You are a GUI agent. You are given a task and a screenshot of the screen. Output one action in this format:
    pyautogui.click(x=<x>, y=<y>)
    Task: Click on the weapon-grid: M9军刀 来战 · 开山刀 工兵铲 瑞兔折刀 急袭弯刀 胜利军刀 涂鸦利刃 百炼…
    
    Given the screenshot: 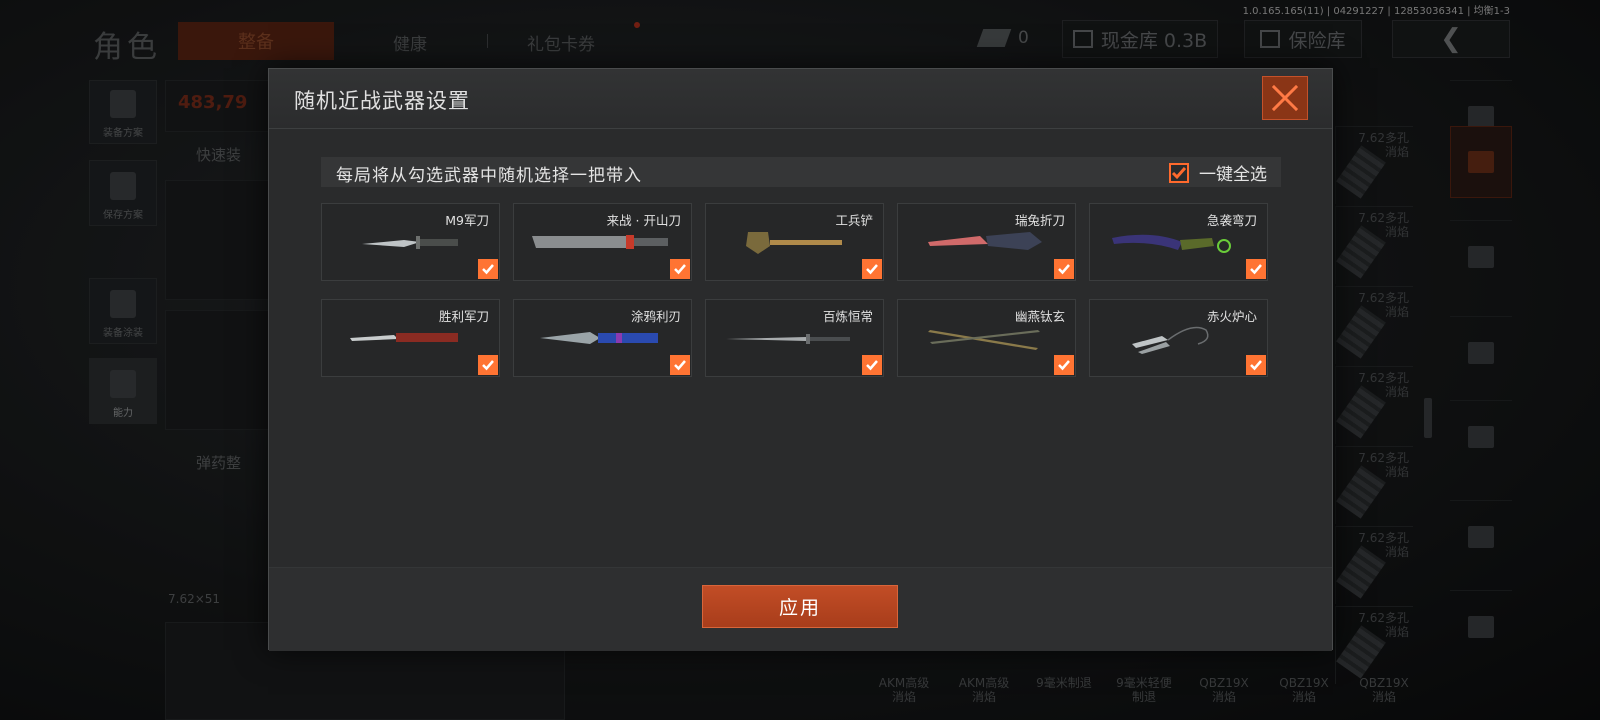 What is the action you would take?
    pyautogui.click(x=802, y=292)
    